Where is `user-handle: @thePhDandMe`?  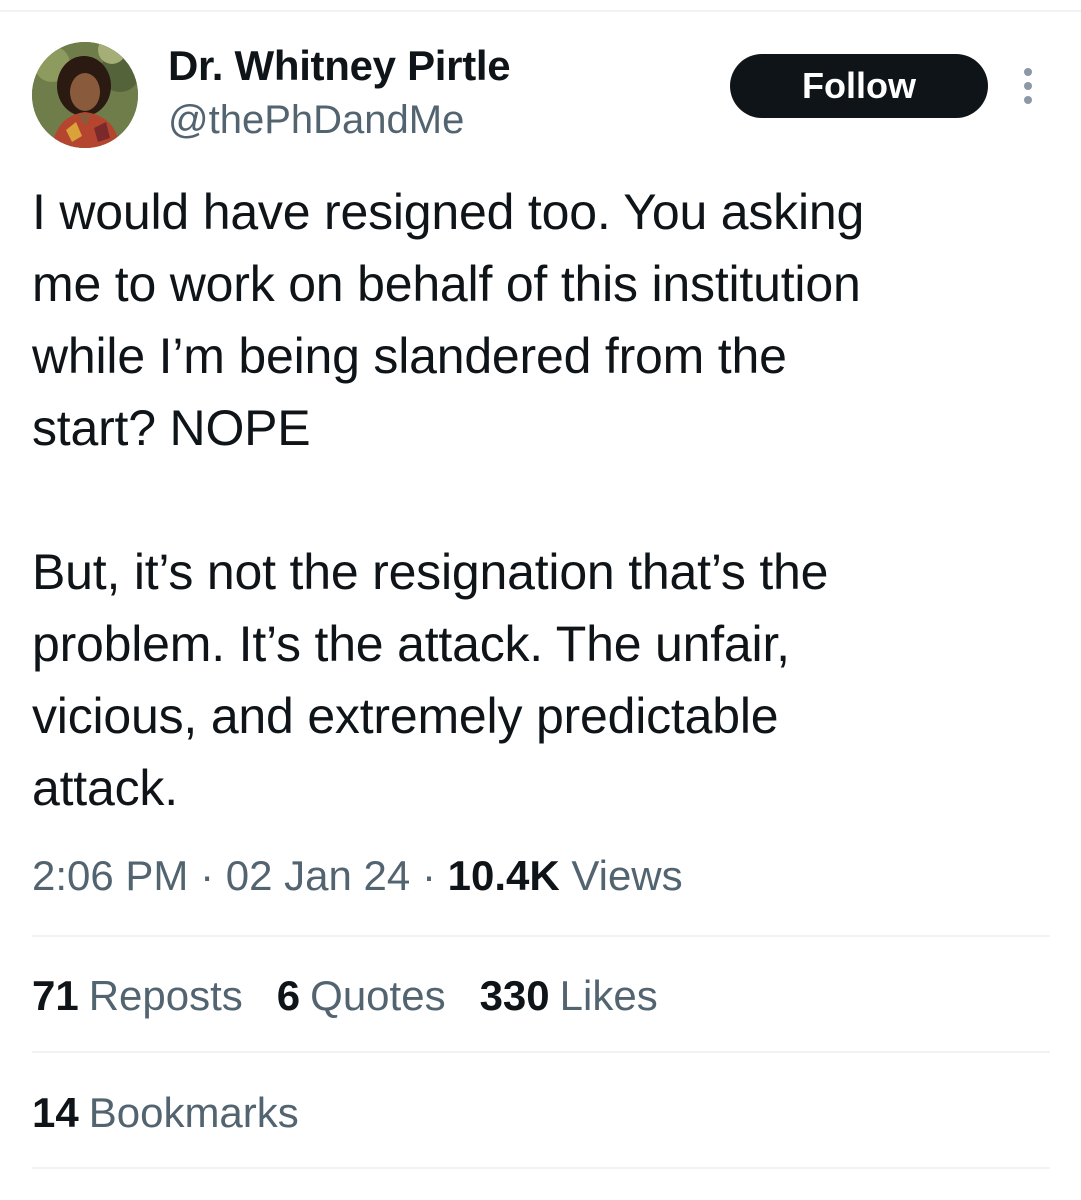
user-handle: @thePhDandMe is located at coordinates (316, 120).